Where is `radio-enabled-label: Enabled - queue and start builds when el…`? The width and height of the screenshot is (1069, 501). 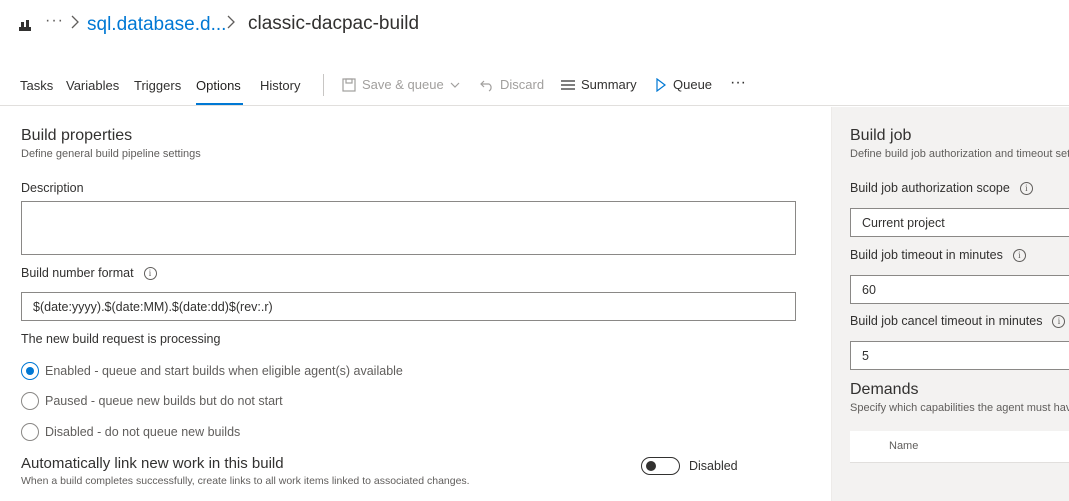
radio-enabled-label: Enabled - queue and start builds when el… is located at coordinates (224, 371).